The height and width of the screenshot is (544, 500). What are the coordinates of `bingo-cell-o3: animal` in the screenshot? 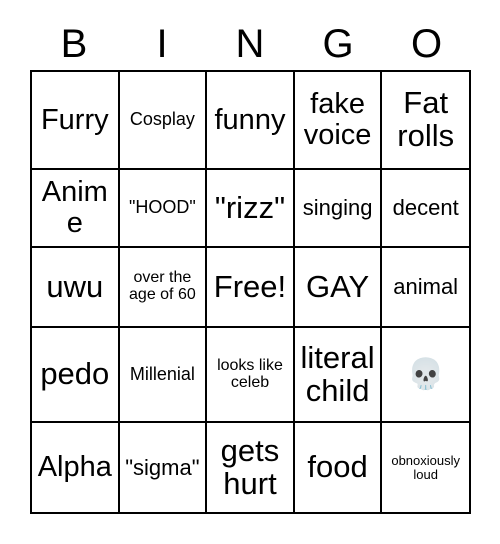 It's located at (426, 288).